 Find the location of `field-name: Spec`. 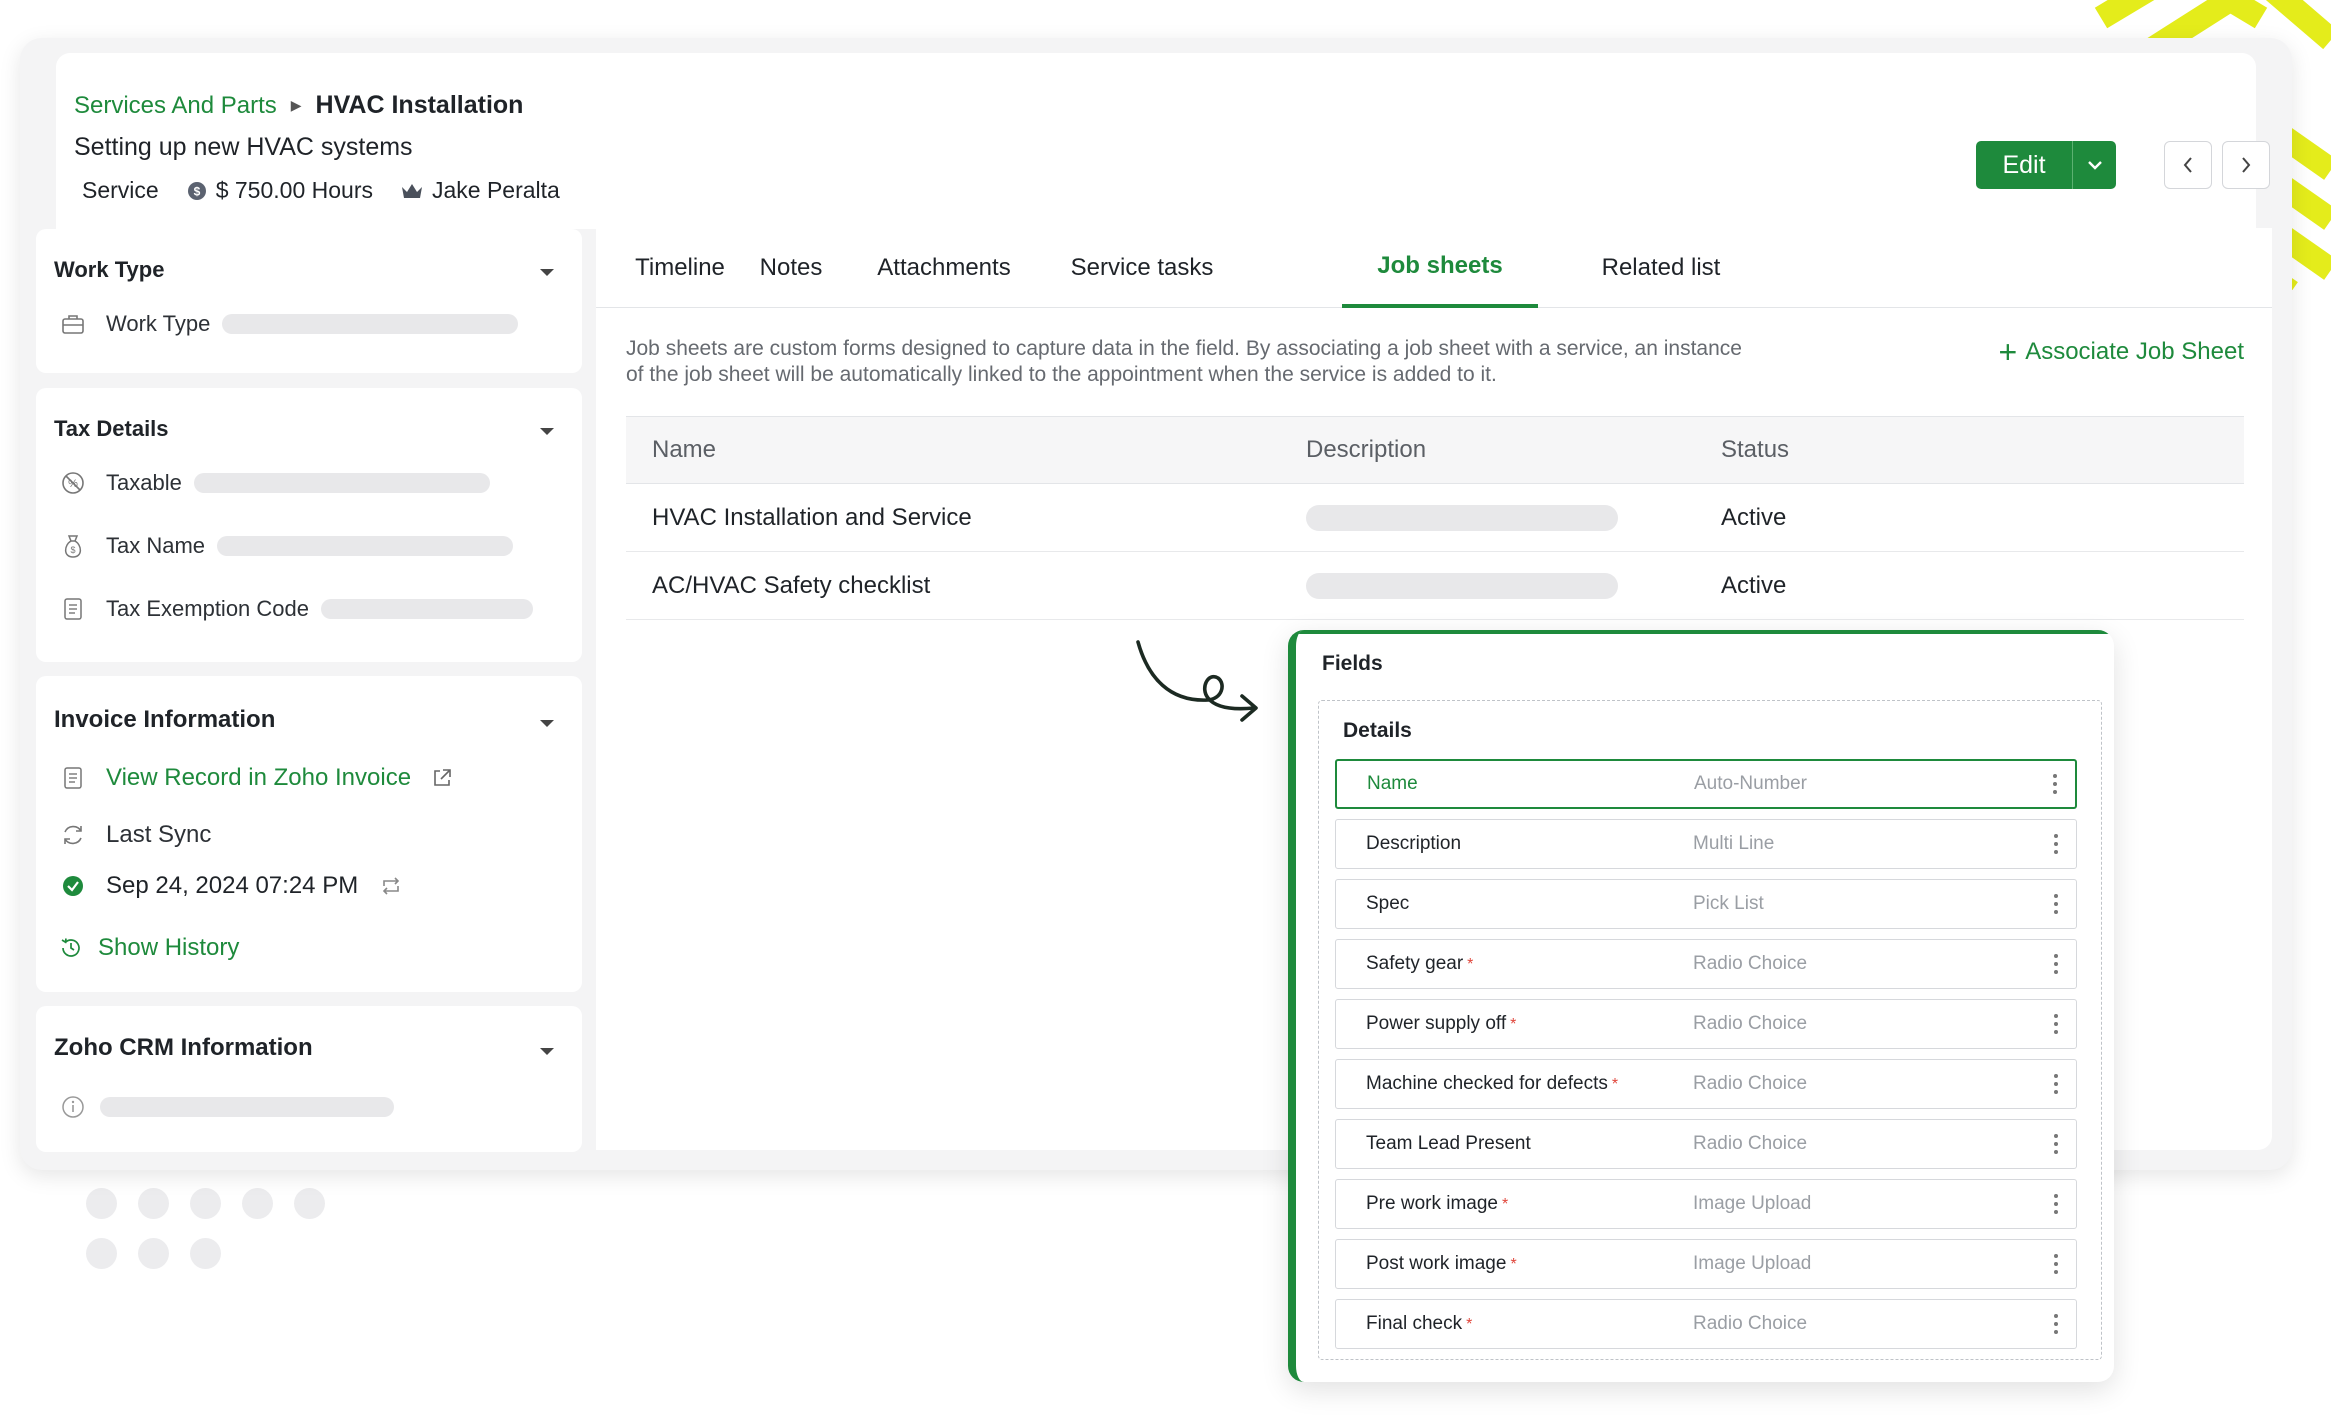

field-name: Spec is located at coordinates (1387, 904).